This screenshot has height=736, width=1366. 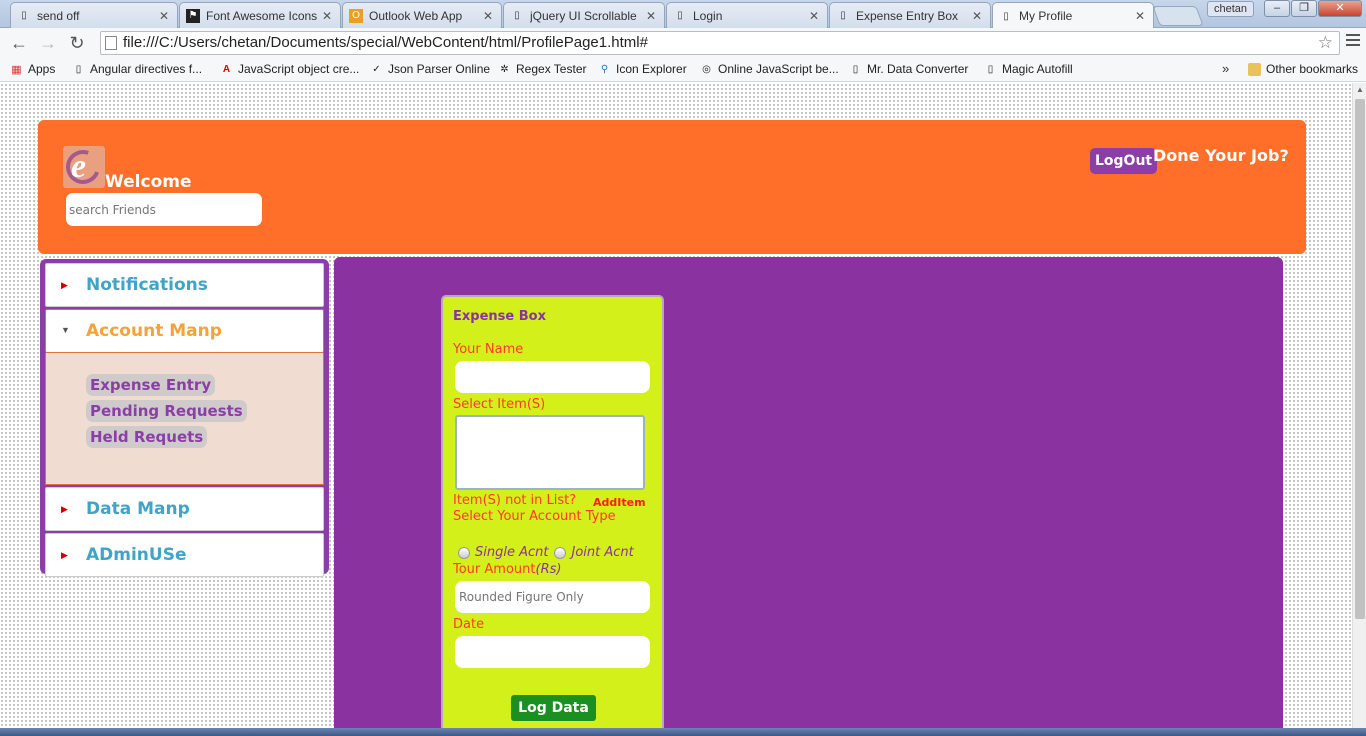 What do you see at coordinates (58, 15) in the screenshot?
I see `tab-label: send off` at bounding box center [58, 15].